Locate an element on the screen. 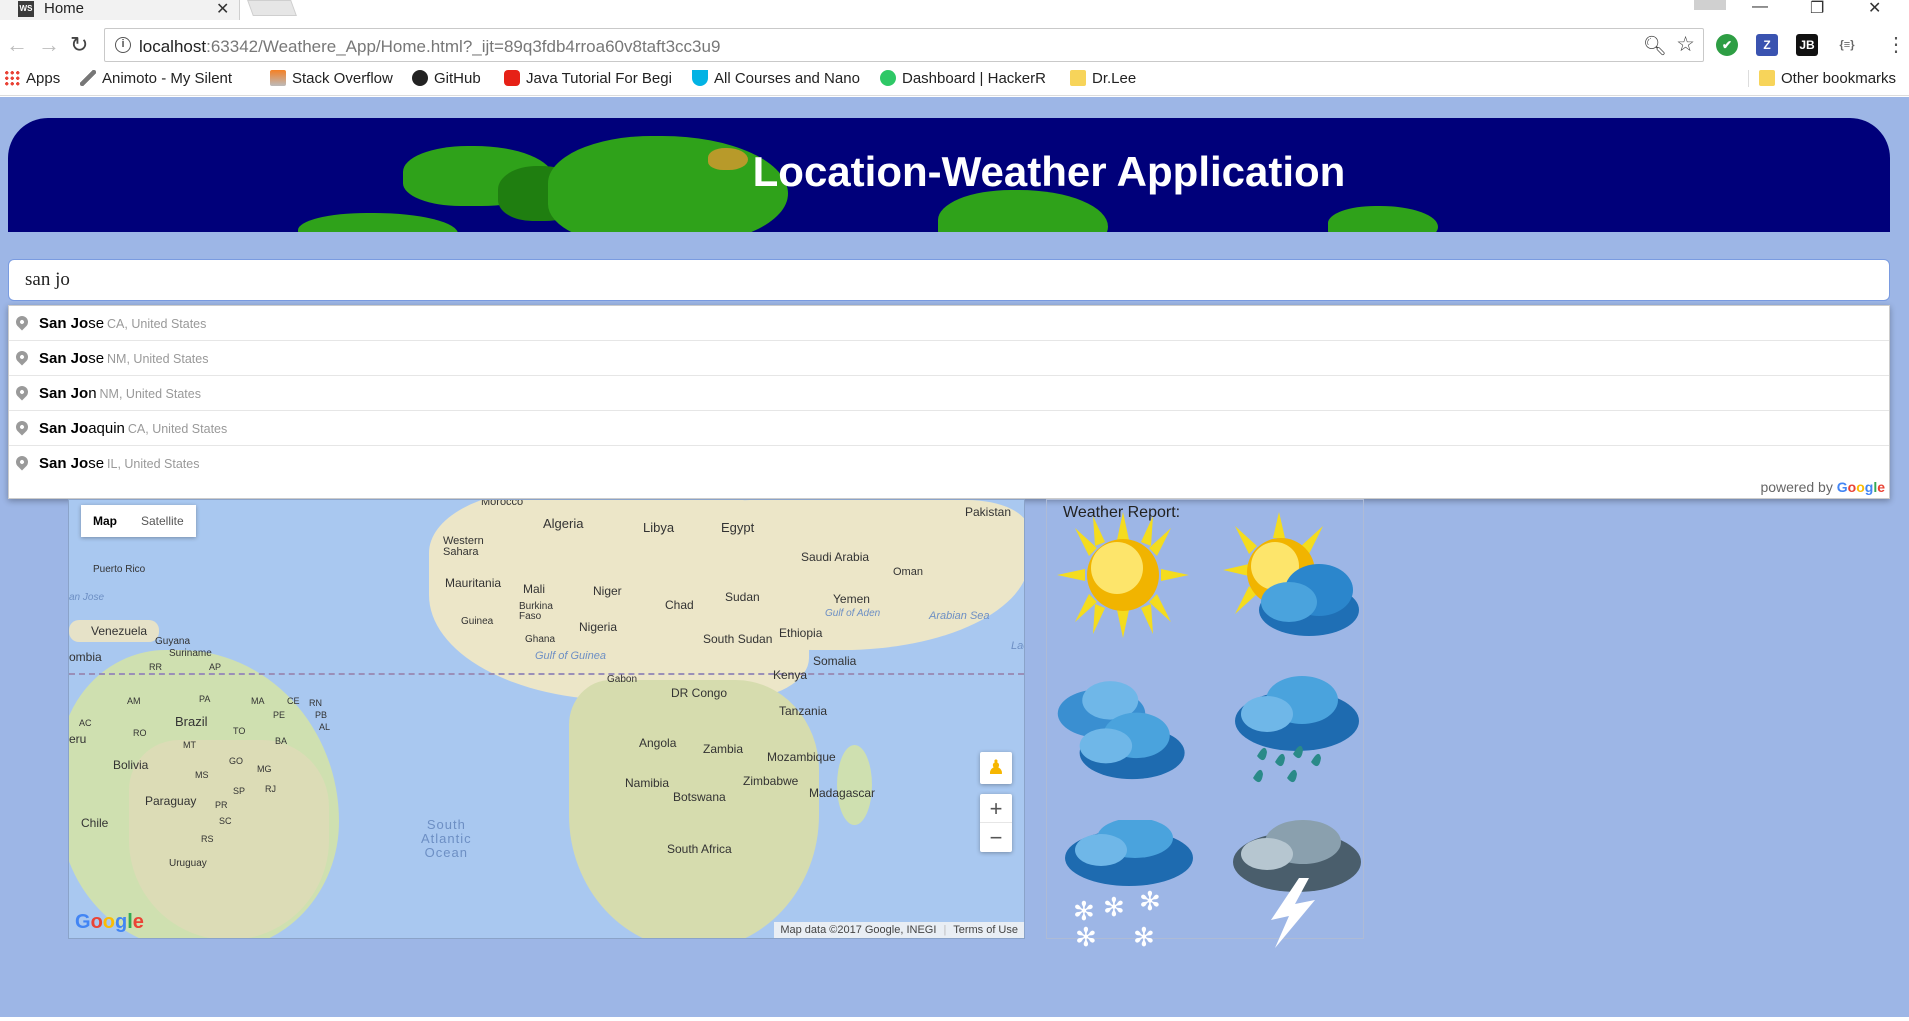  map-label: Burkina Faso is located at coordinates (536, 611).